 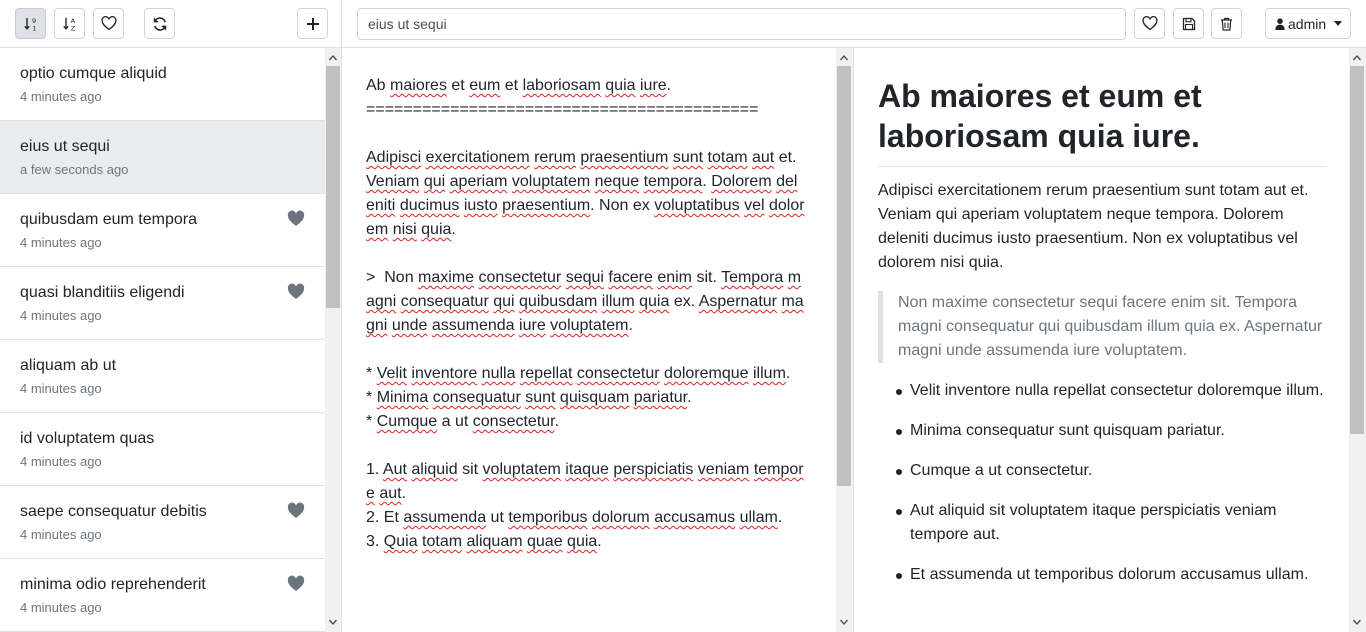 I want to click on favorite-button, so click(x=1149, y=23).